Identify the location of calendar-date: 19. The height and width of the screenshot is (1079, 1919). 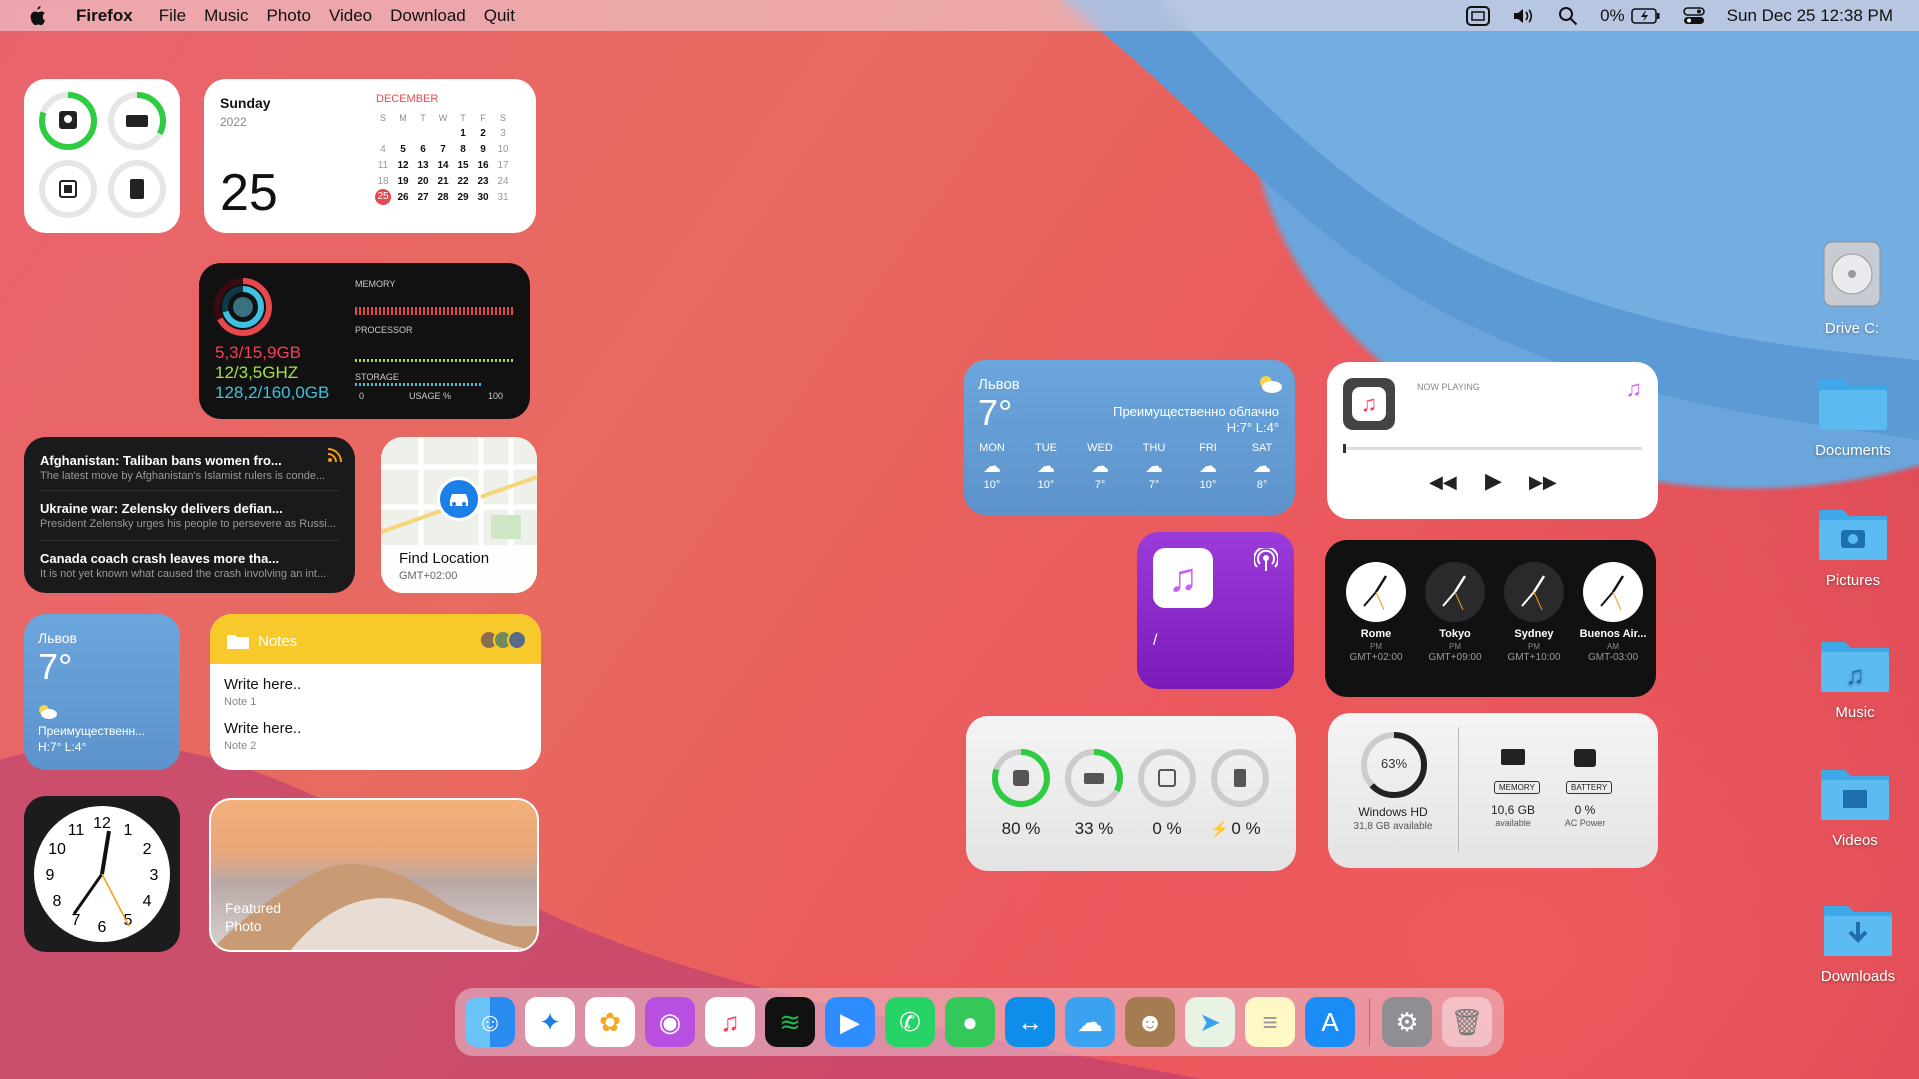
(403, 181).